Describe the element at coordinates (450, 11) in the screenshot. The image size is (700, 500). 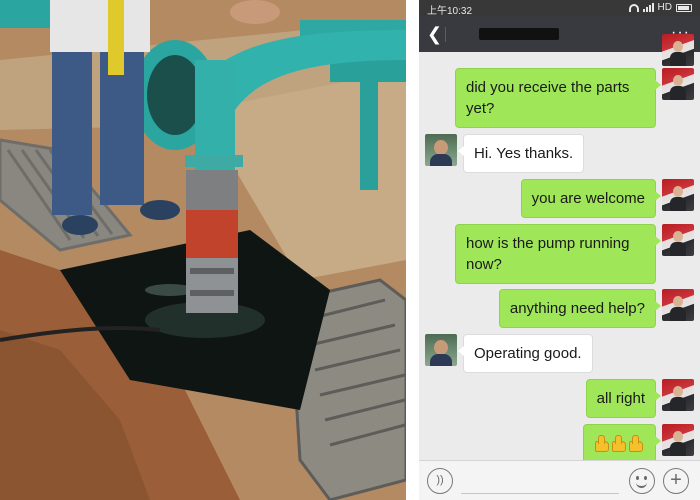
I see `status-time: 上午10:32` at that location.